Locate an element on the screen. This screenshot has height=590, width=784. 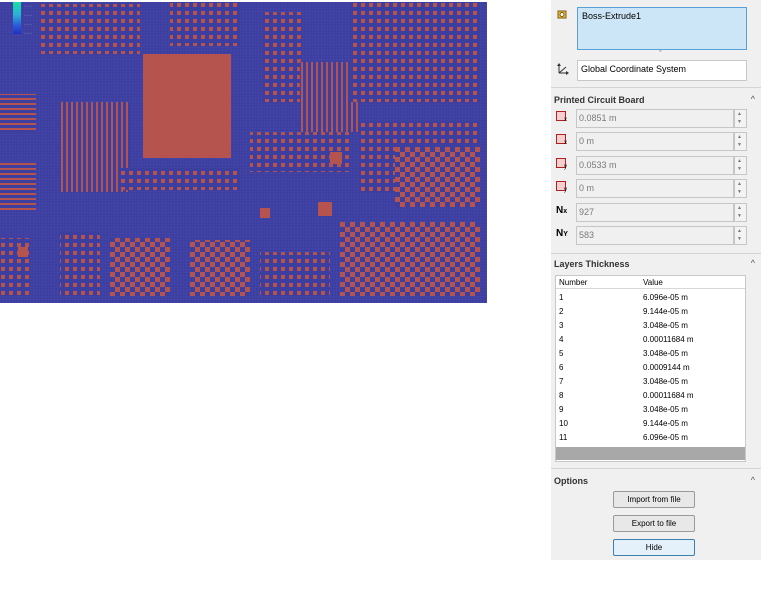
nx-spinner: ▲ ▼ is located at coordinates (740, 212).